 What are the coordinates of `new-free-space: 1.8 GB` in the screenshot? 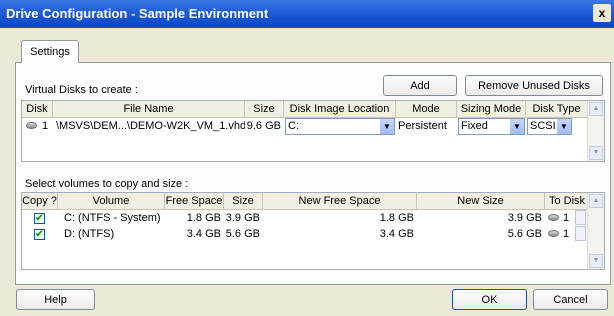 It's located at (340, 218).